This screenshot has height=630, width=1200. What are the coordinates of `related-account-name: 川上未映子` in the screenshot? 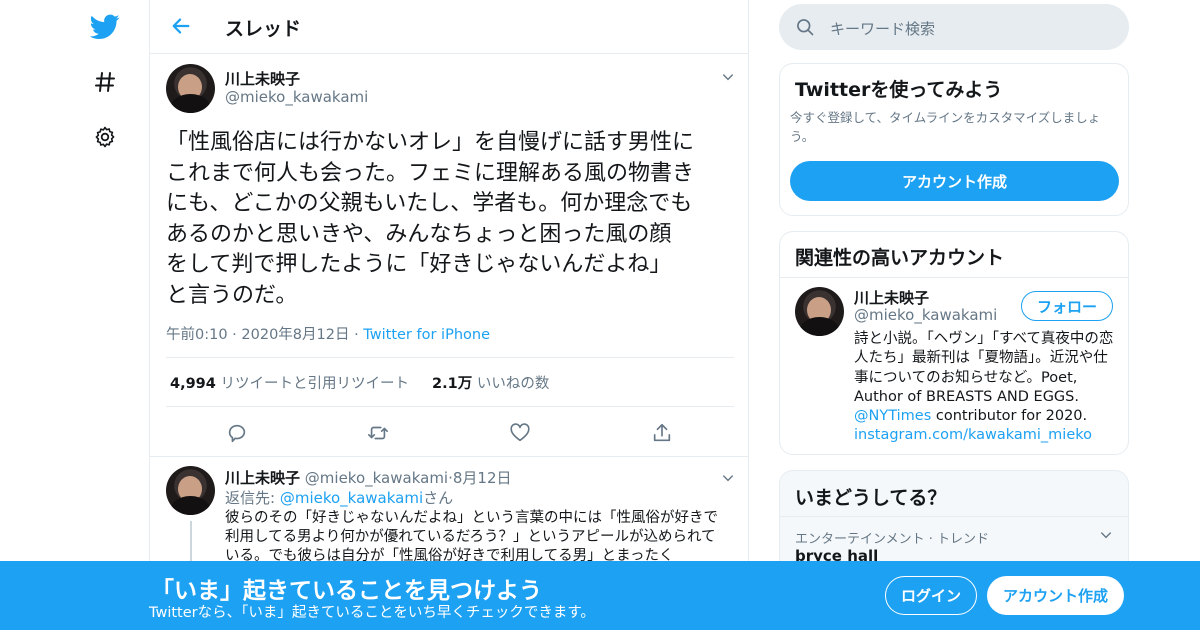 It's located at (891, 297).